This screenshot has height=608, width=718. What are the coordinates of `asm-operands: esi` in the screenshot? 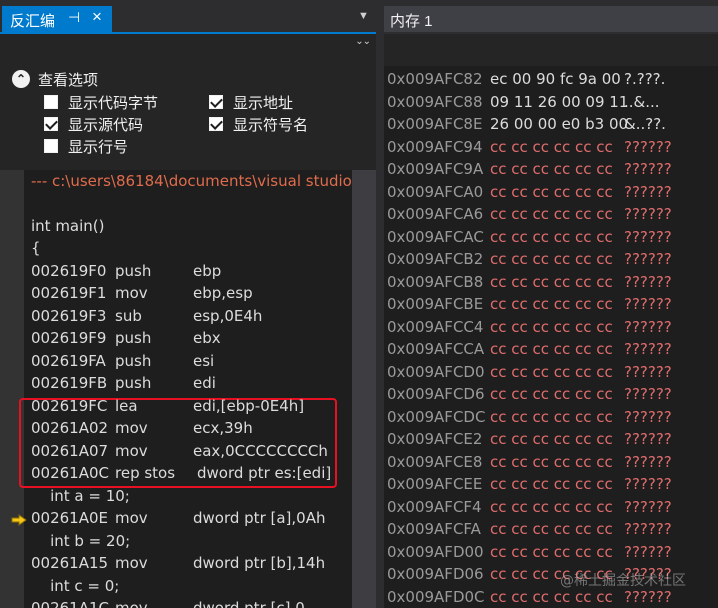 It's located at (204, 360).